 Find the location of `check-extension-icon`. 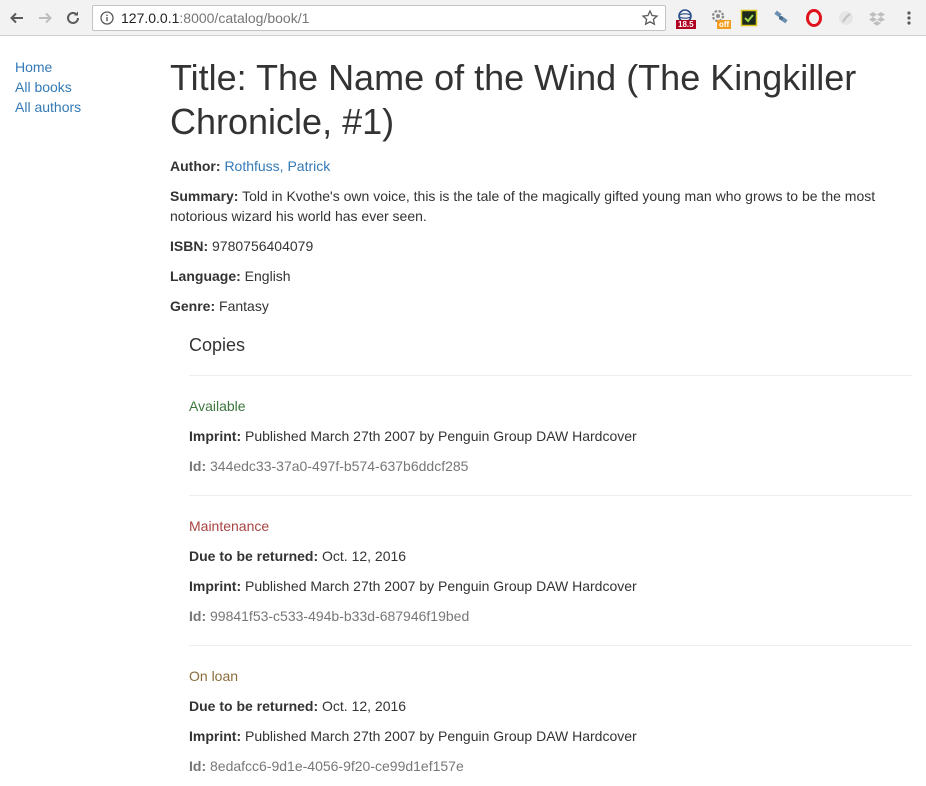

check-extension-icon is located at coordinates (749, 18).